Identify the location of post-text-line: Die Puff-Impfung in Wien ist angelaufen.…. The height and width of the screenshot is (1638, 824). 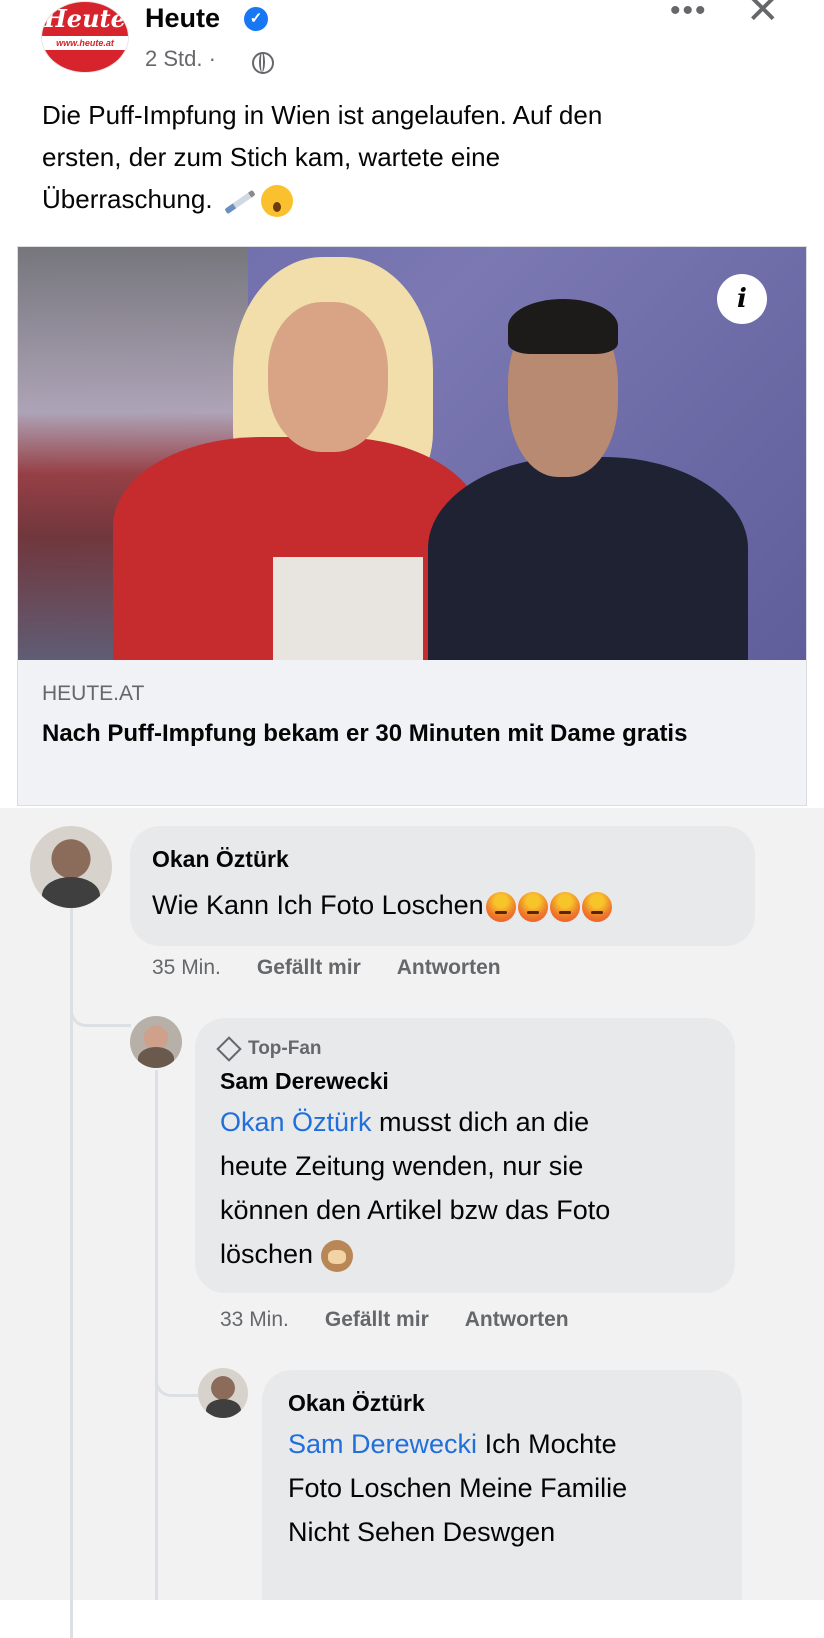
(322, 115).